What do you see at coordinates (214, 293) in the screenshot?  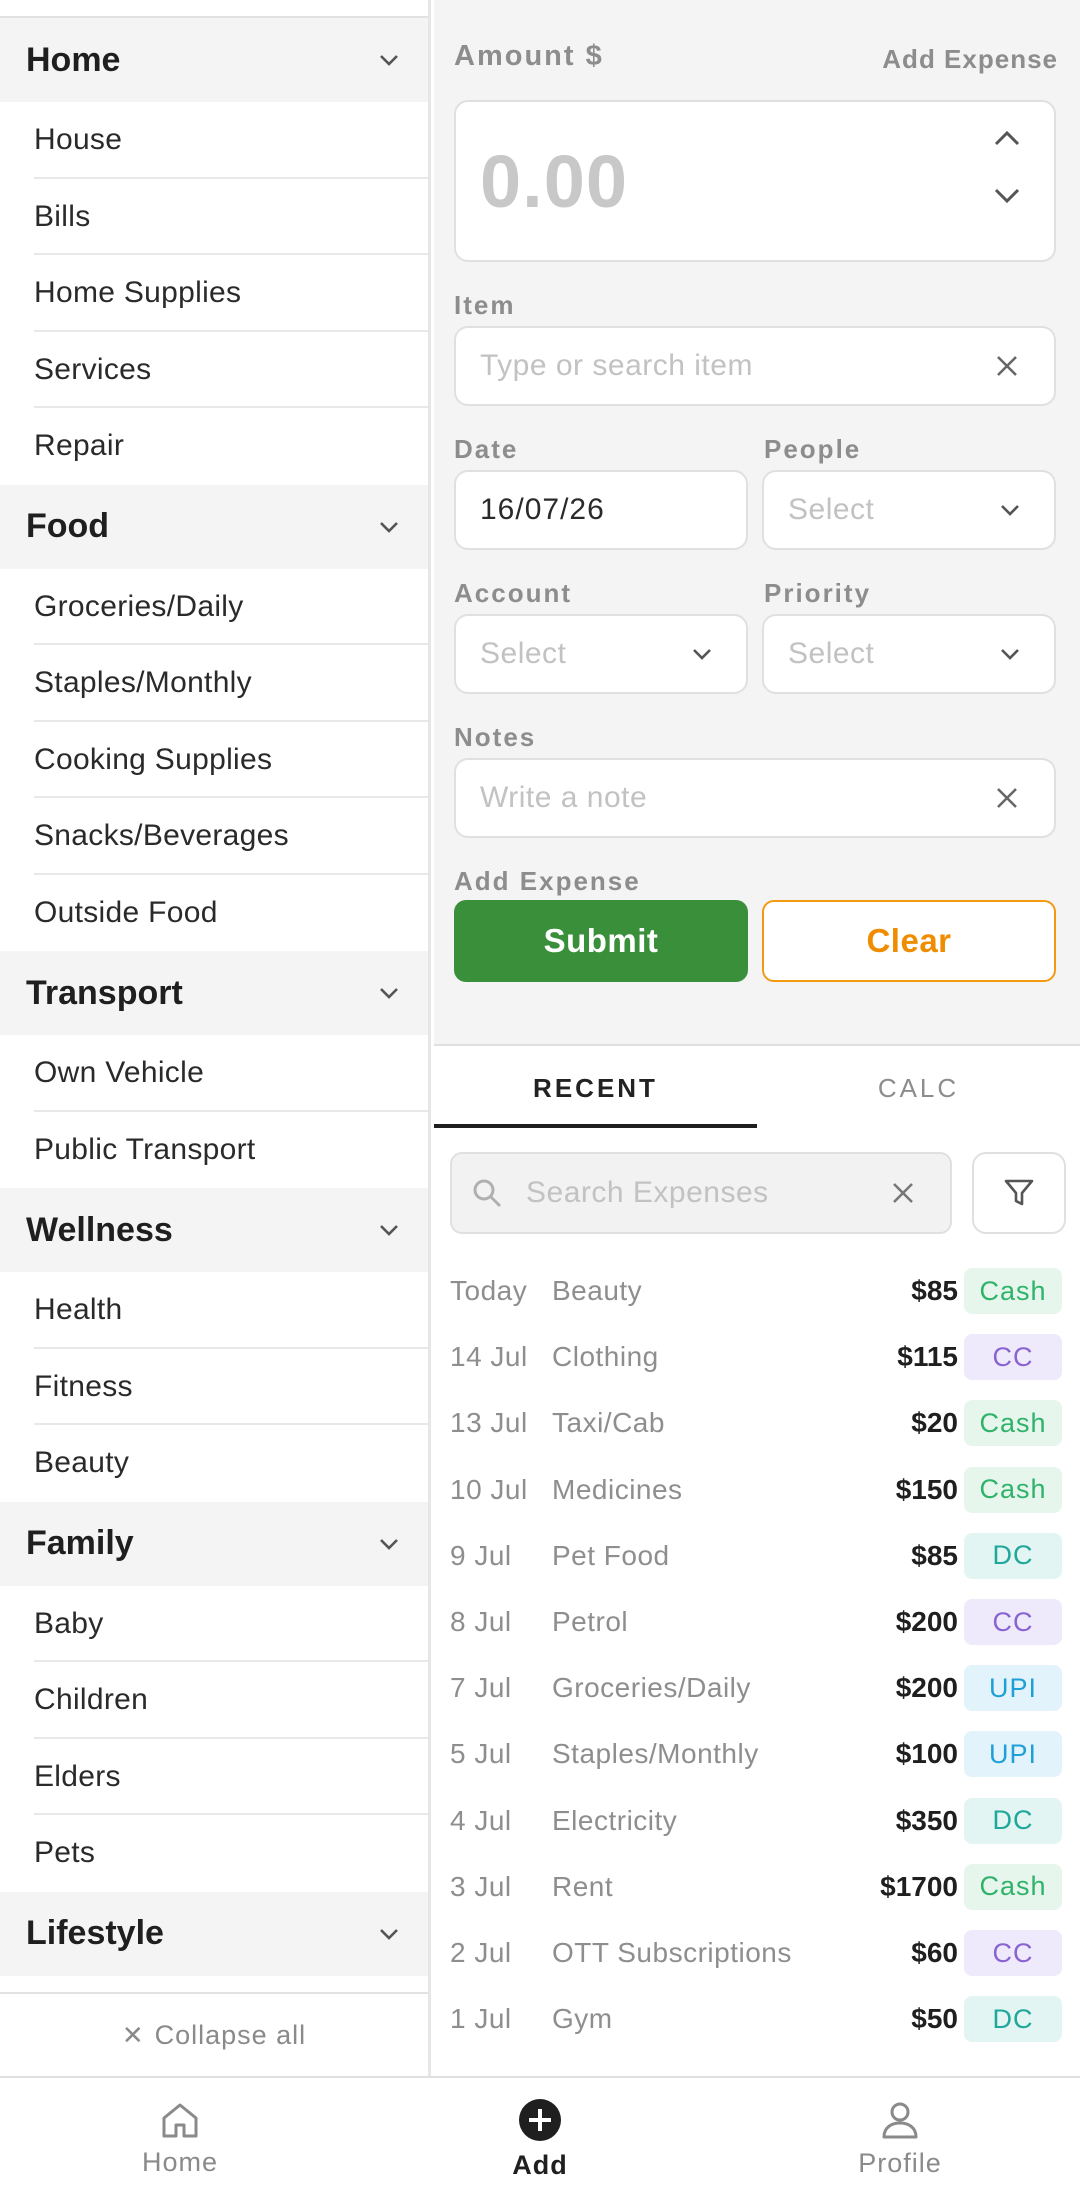 I see `sidebar-item-home-supplies: Home Supplies` at bounding box center [214, 293].